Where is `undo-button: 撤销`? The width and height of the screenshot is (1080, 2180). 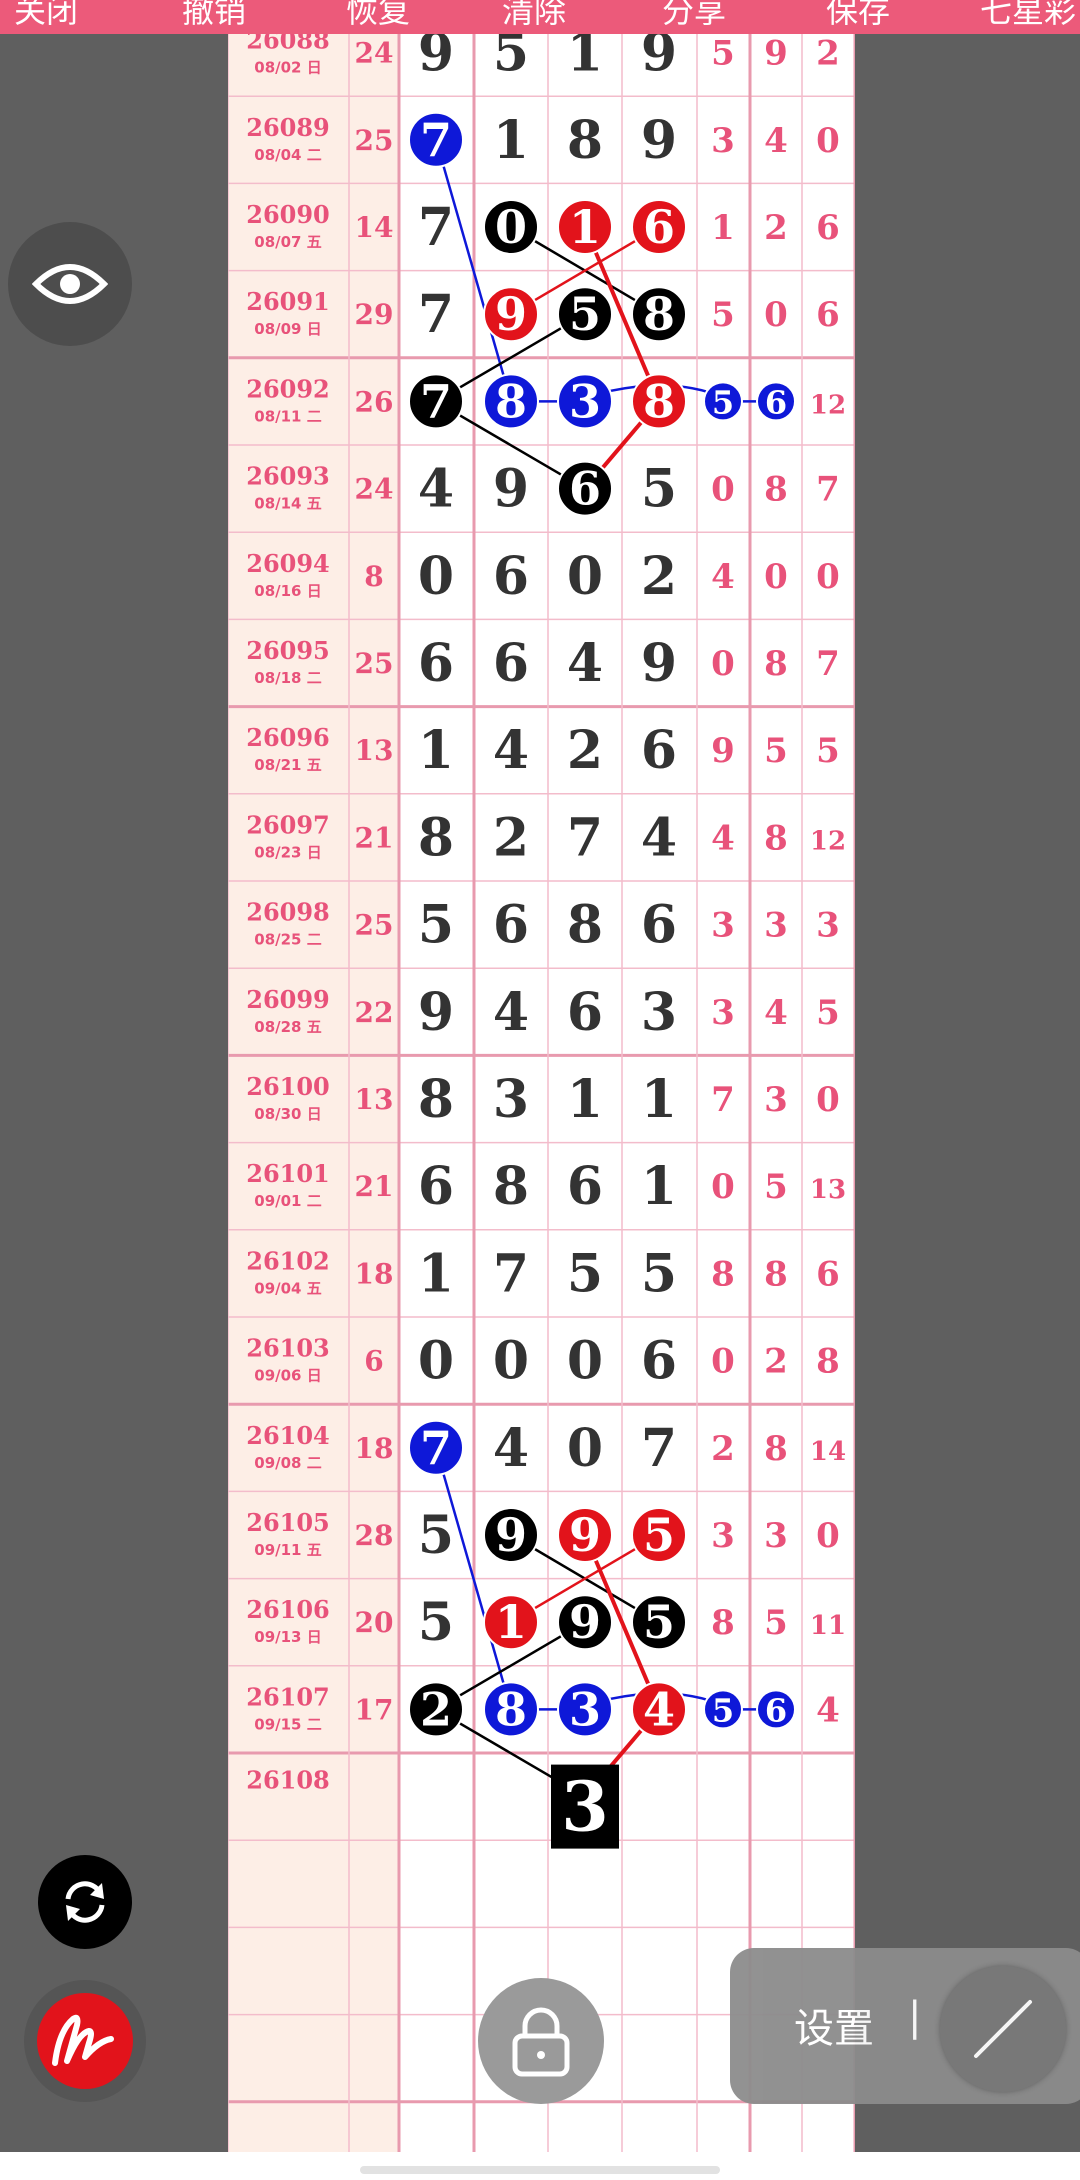
undo-button: 撤销 is located at coordinates (214, 16).